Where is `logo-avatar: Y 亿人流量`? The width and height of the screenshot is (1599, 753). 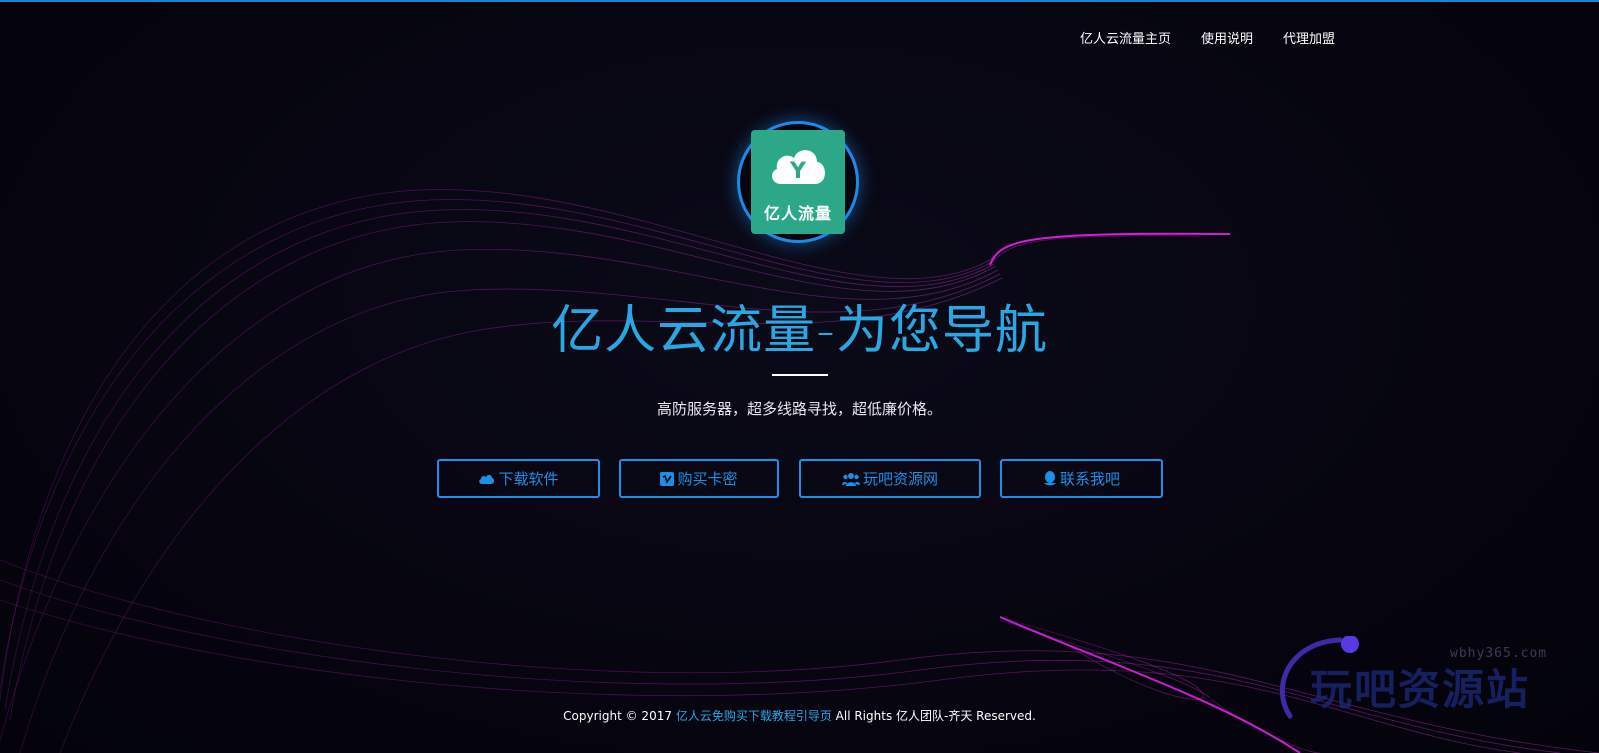
logo-avatar: Y 亿人流量 is located at coordinates (798, 182).